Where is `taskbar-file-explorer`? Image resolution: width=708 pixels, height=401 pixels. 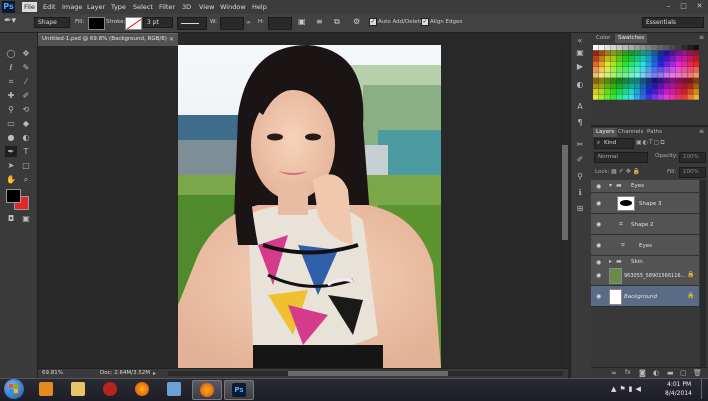 taskbar-file-explorer is located at coordinates (78, 389).